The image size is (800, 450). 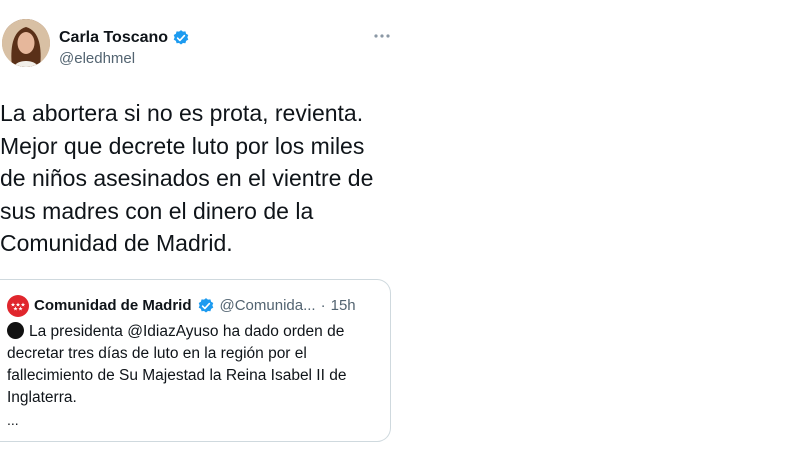 I want to click on author-handle: @eledhmel, so click(x=97, y=59).